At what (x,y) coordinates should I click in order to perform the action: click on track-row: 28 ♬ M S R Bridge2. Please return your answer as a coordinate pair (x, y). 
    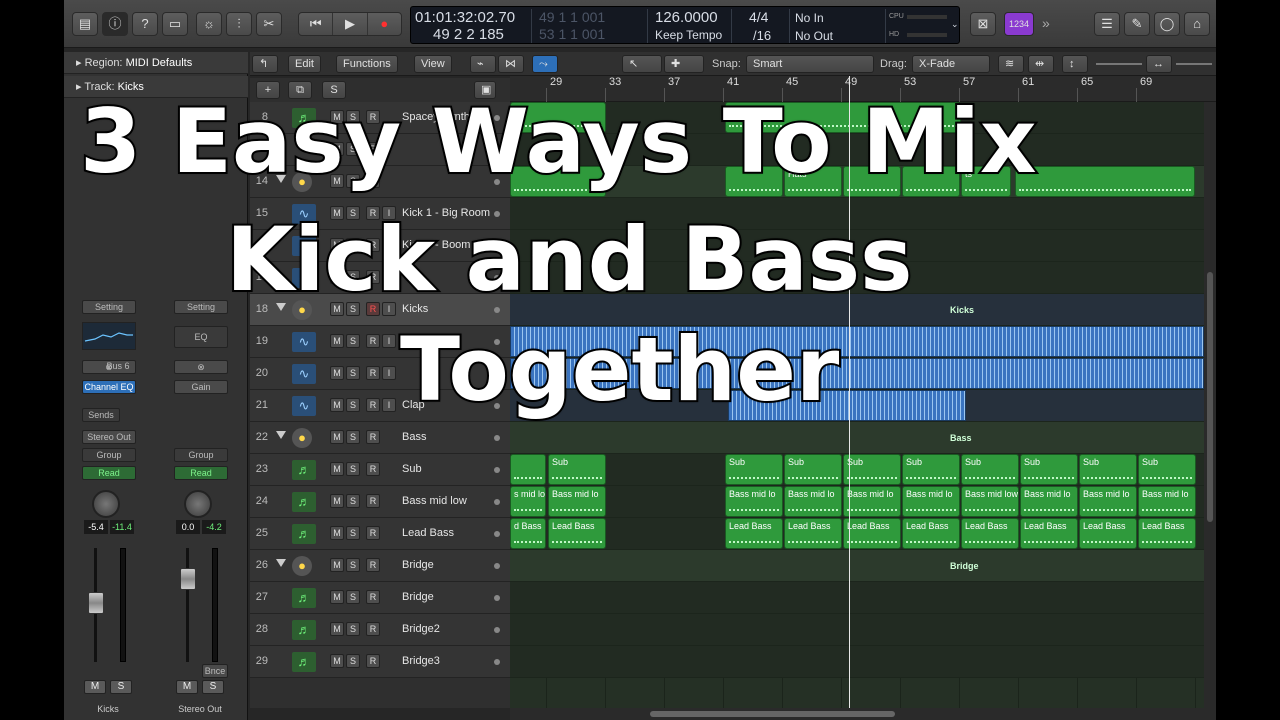
    Looking at the image, I should click on (380, 630).